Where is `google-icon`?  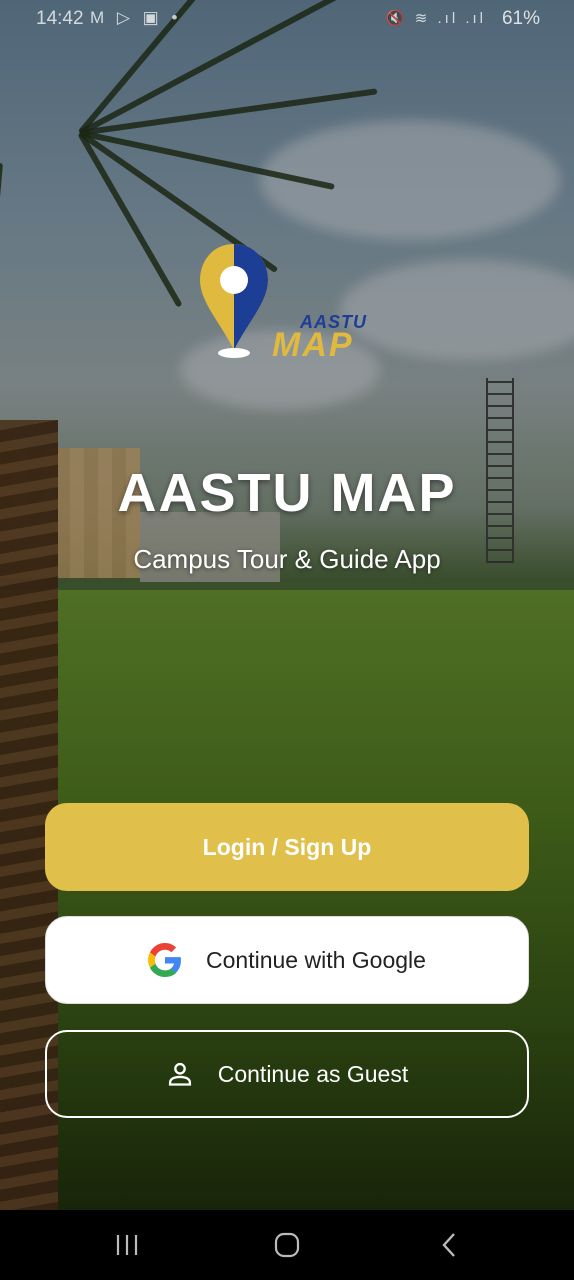 google-icon is located at coordinates (165, 960).